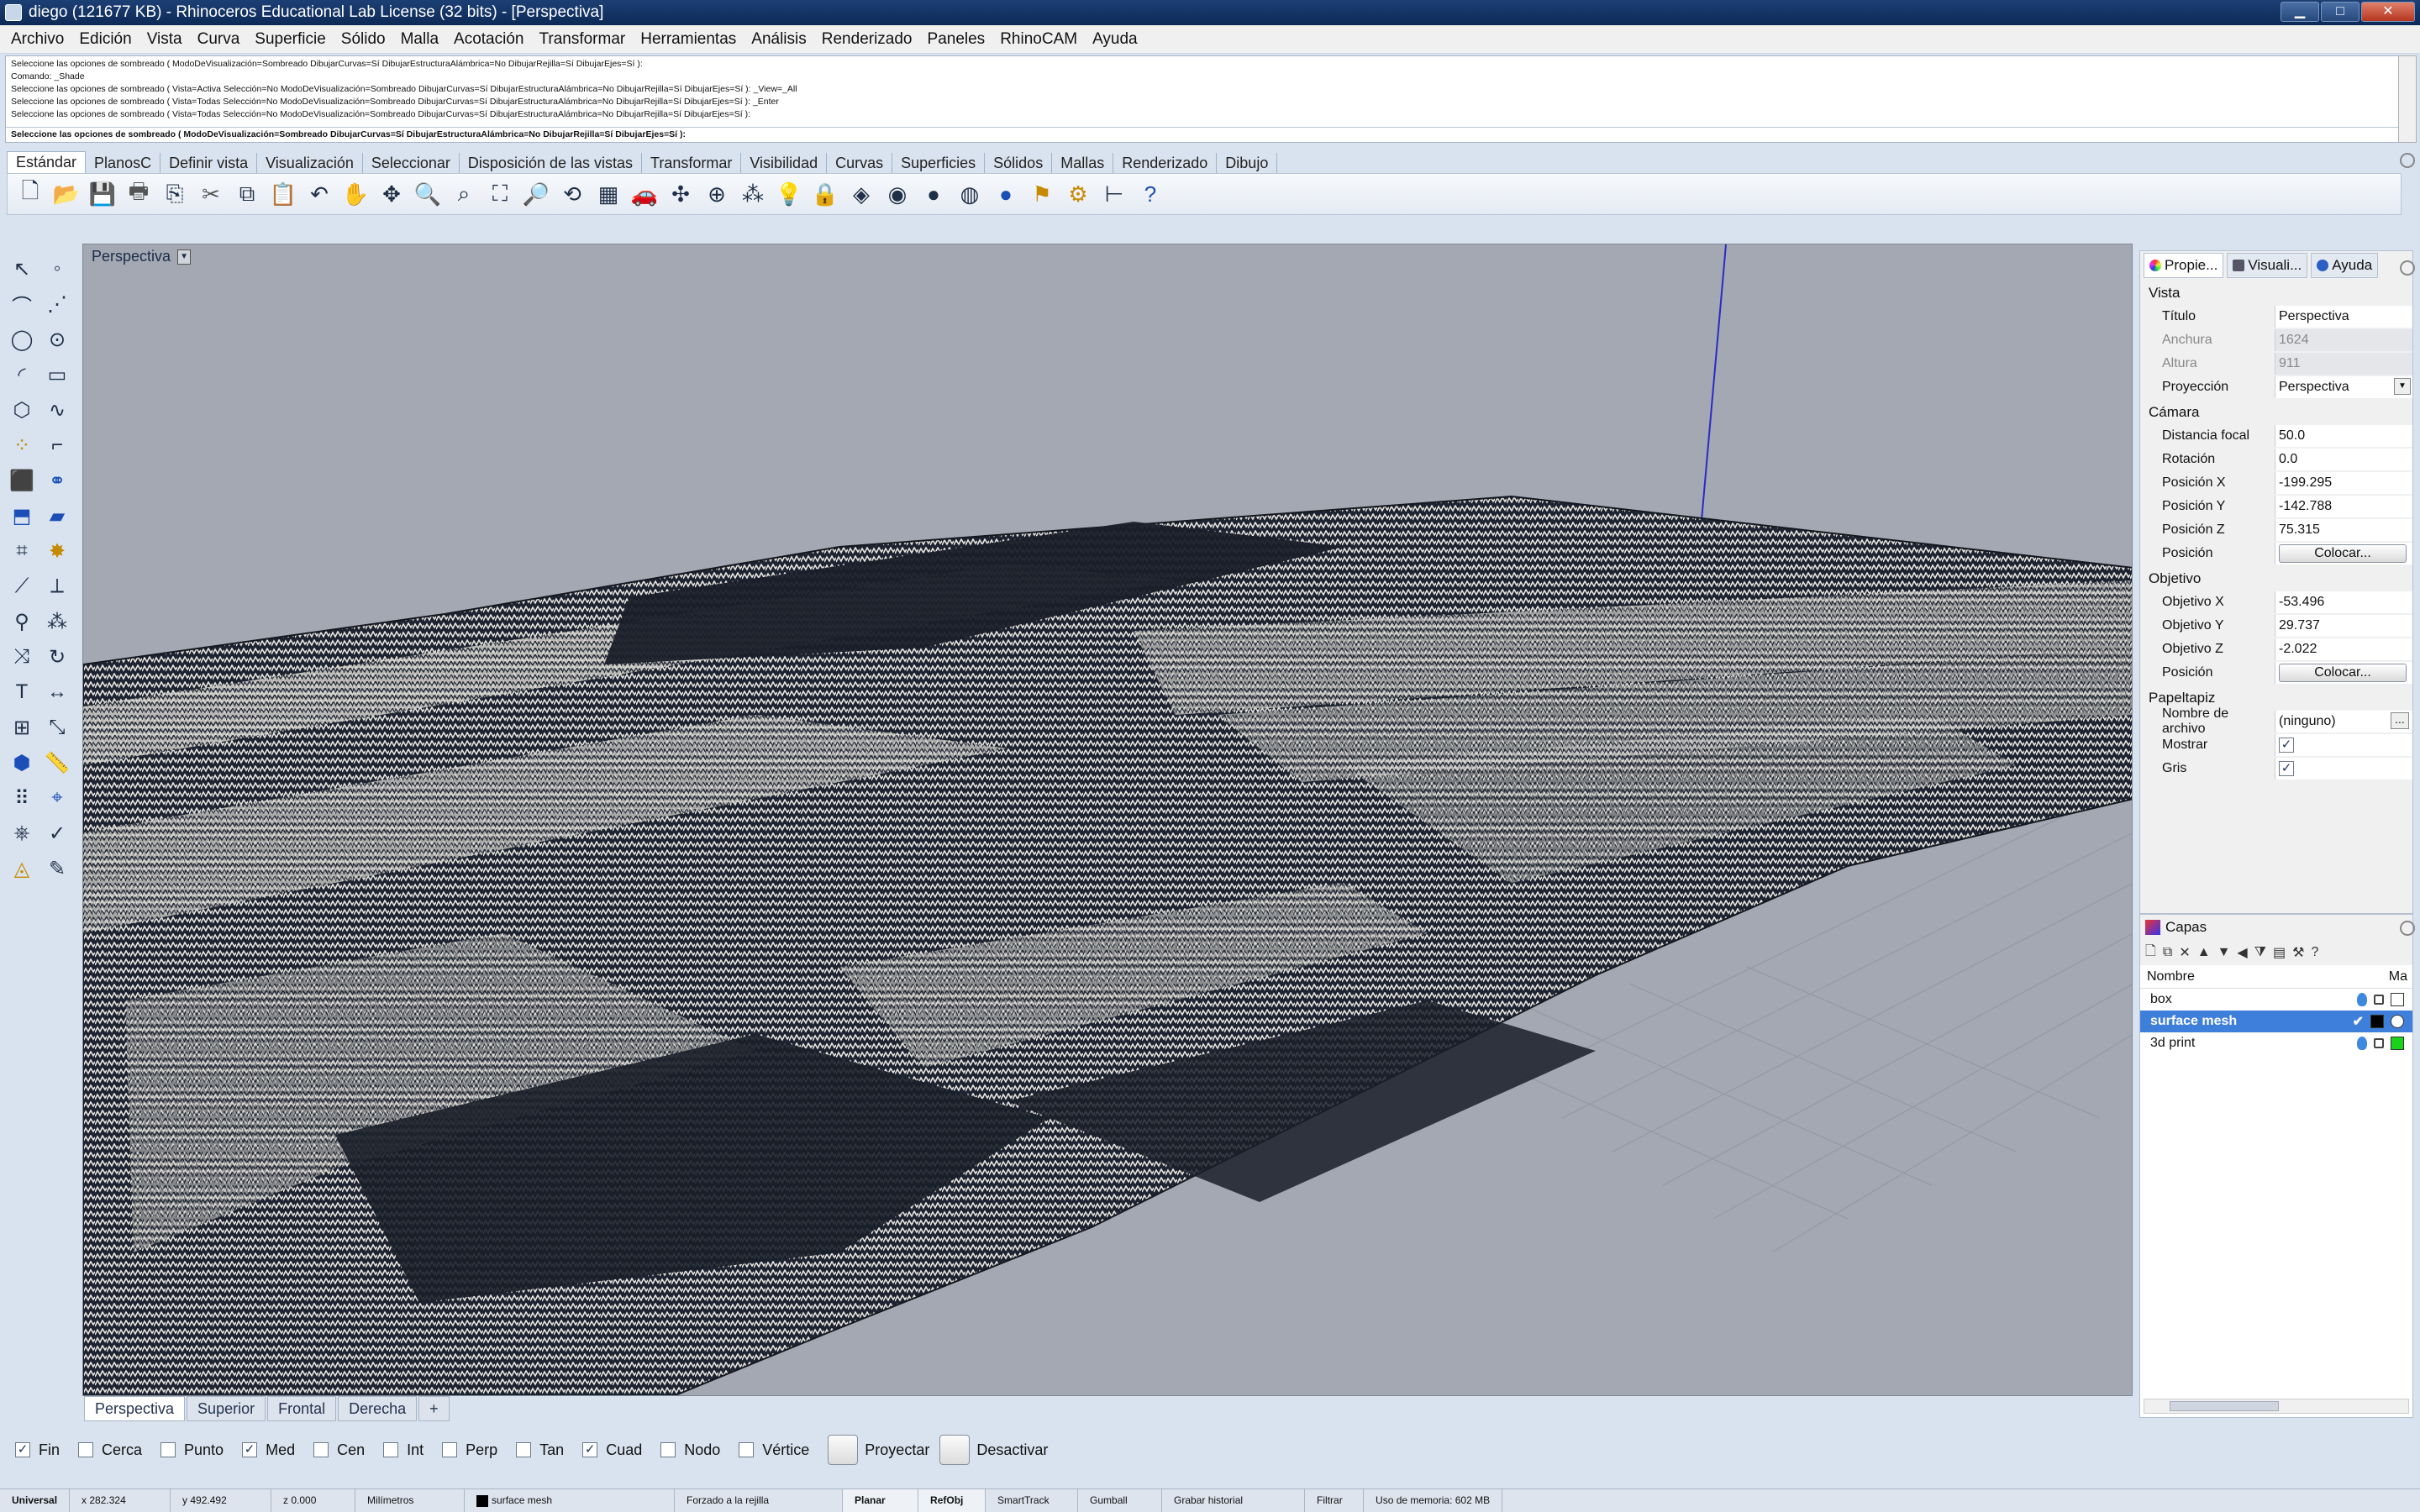  I want to click on material-sphere-icon: ●, so click(934, 194).